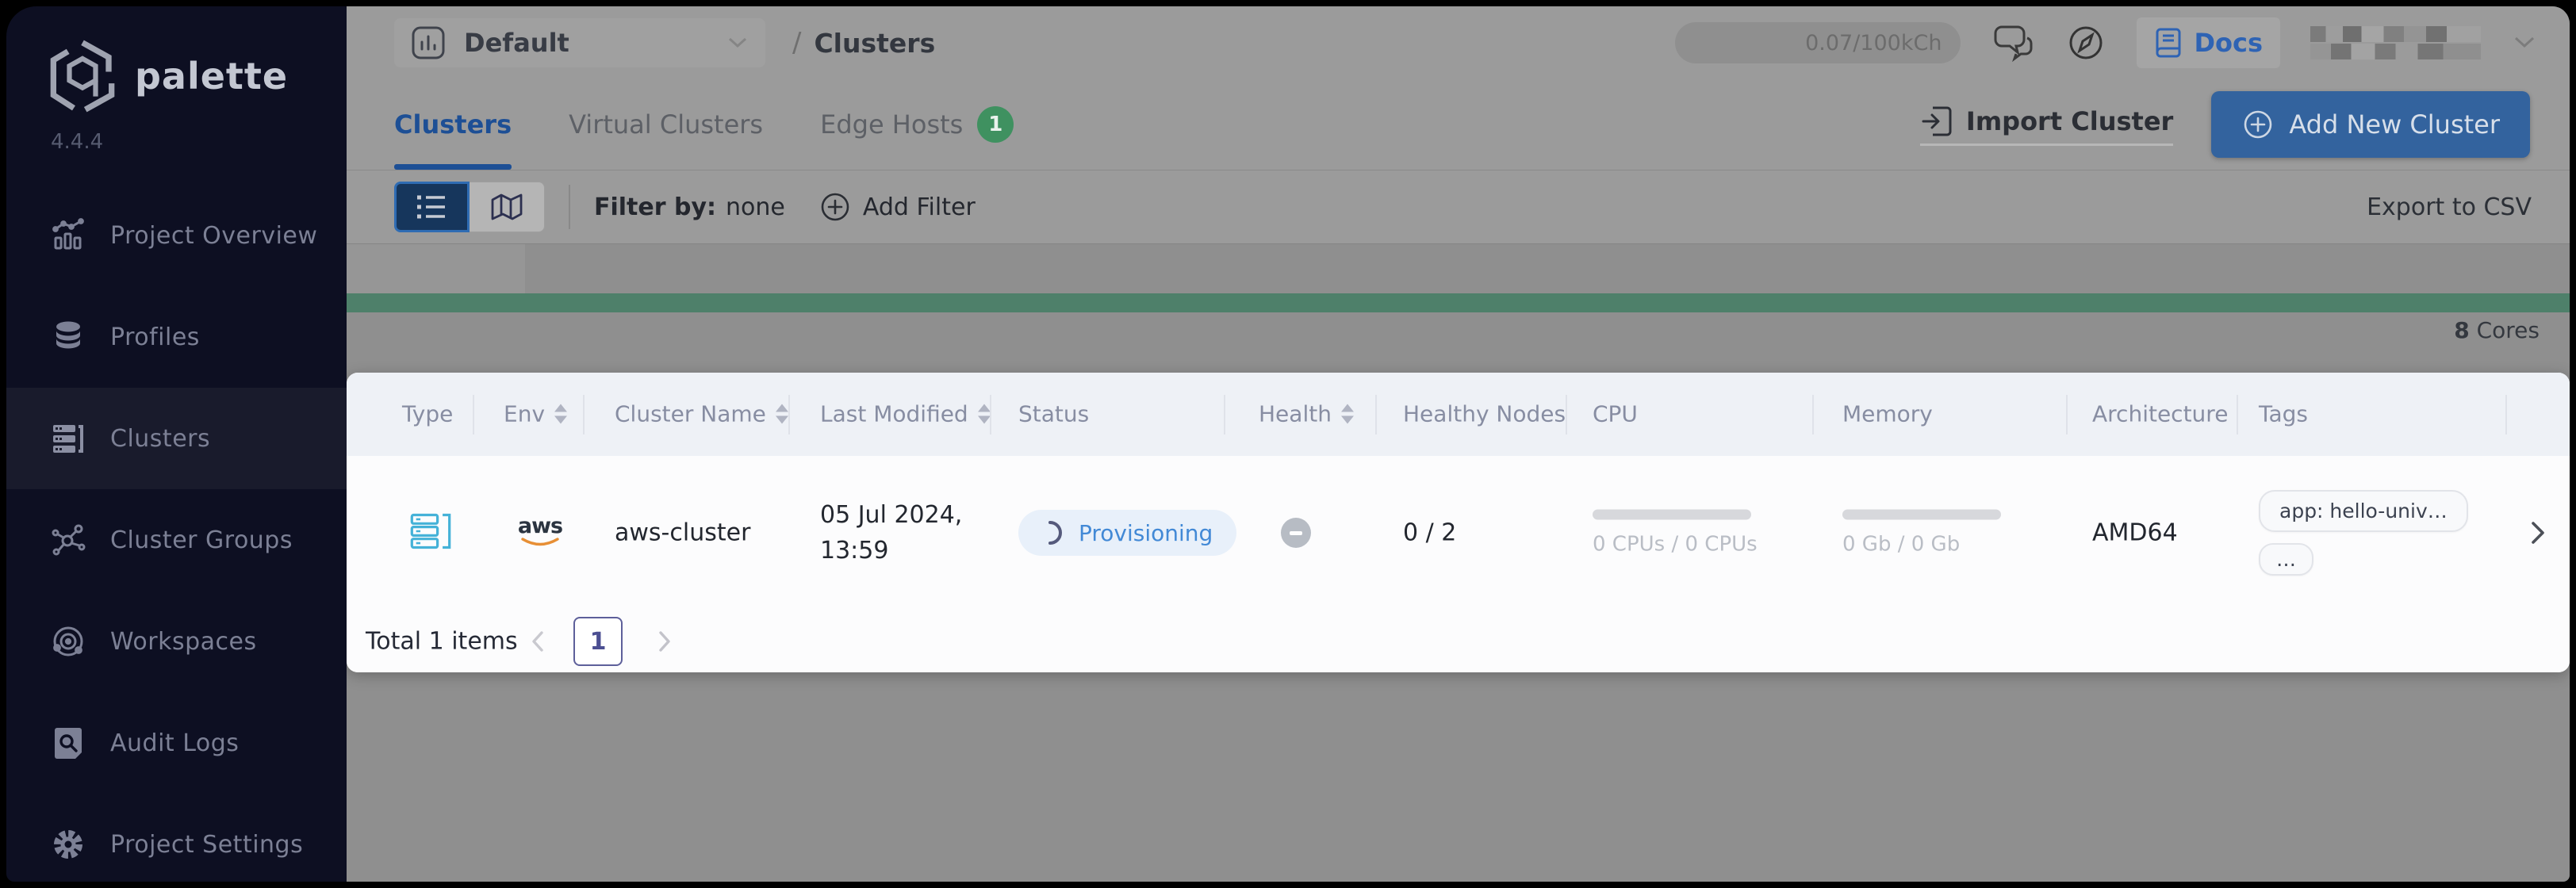  I want to click on sidebar-item-audit-logs: Audit Logs, so click(176, 743).